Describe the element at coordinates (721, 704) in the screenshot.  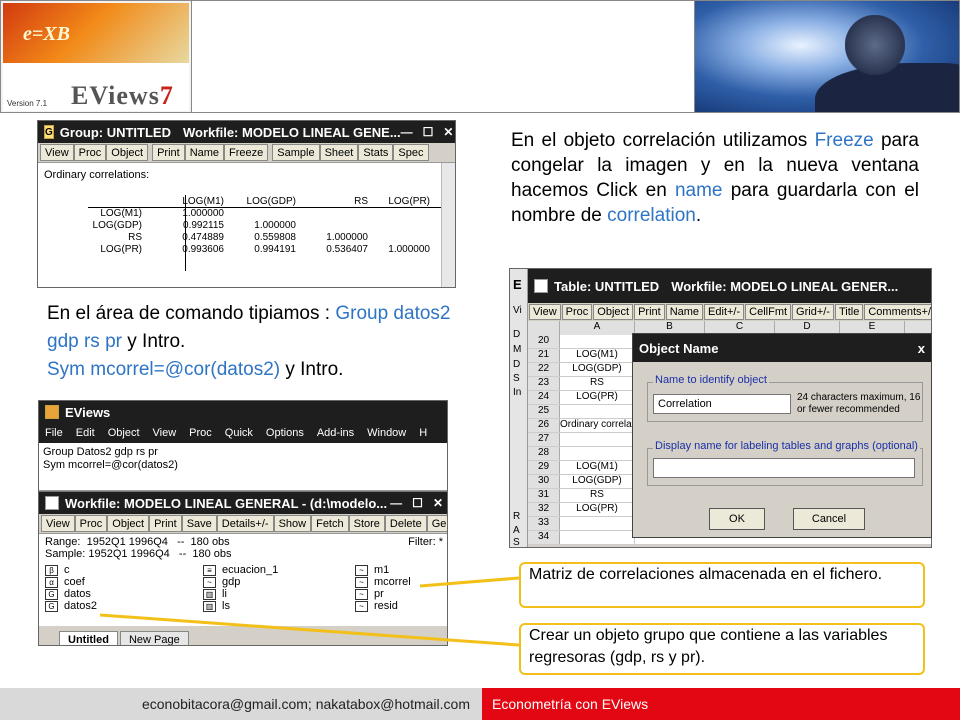
I see `footer-title: Econometría con EViews` at that location.